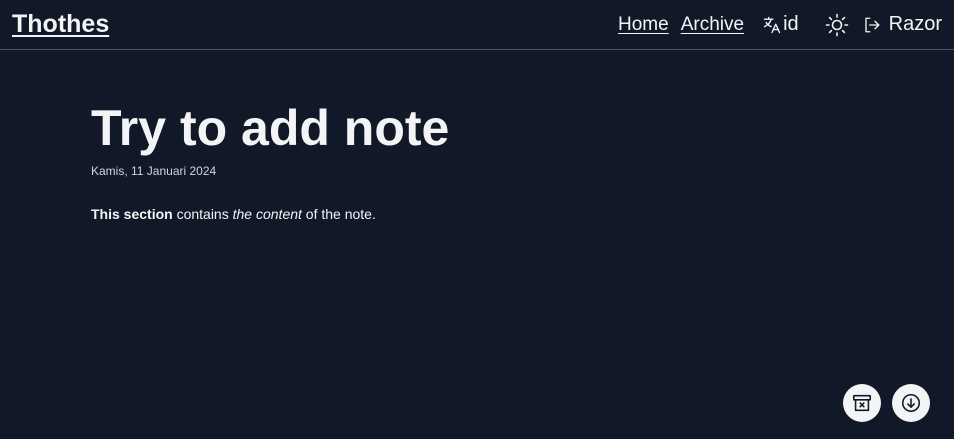  Describe the element at coordinates (270, 128) in the screenshot. I see `note-title: Try to add note` at that location.